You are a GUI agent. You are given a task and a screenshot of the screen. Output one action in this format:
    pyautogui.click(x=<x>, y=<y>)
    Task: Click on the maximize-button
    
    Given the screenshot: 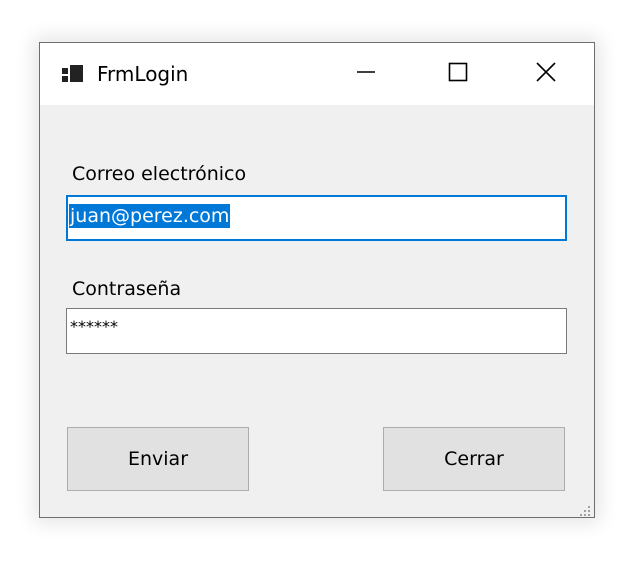 What is the action you would take?
    pyautogui.click(x=458, y=74)
    